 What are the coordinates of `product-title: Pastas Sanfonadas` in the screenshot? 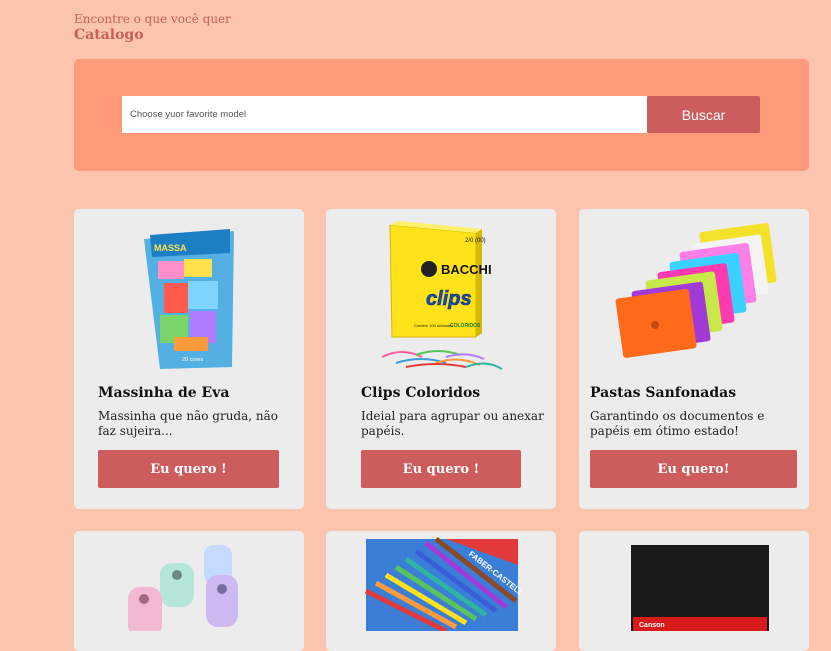 It's located at (663, 393).